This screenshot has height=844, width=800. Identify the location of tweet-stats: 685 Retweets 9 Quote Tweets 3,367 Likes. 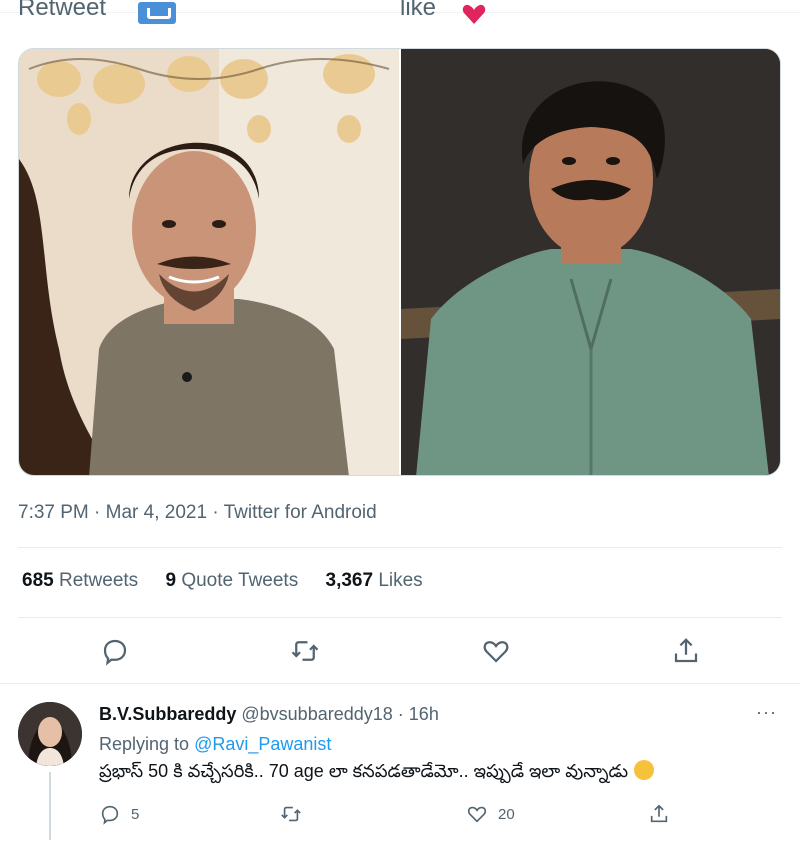
(233, 581).